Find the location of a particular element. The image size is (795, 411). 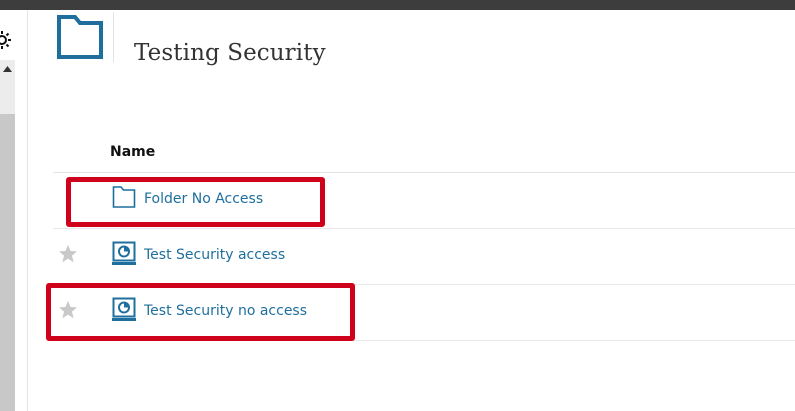

scrollbar-thumb is located at coordinates (7, 262).